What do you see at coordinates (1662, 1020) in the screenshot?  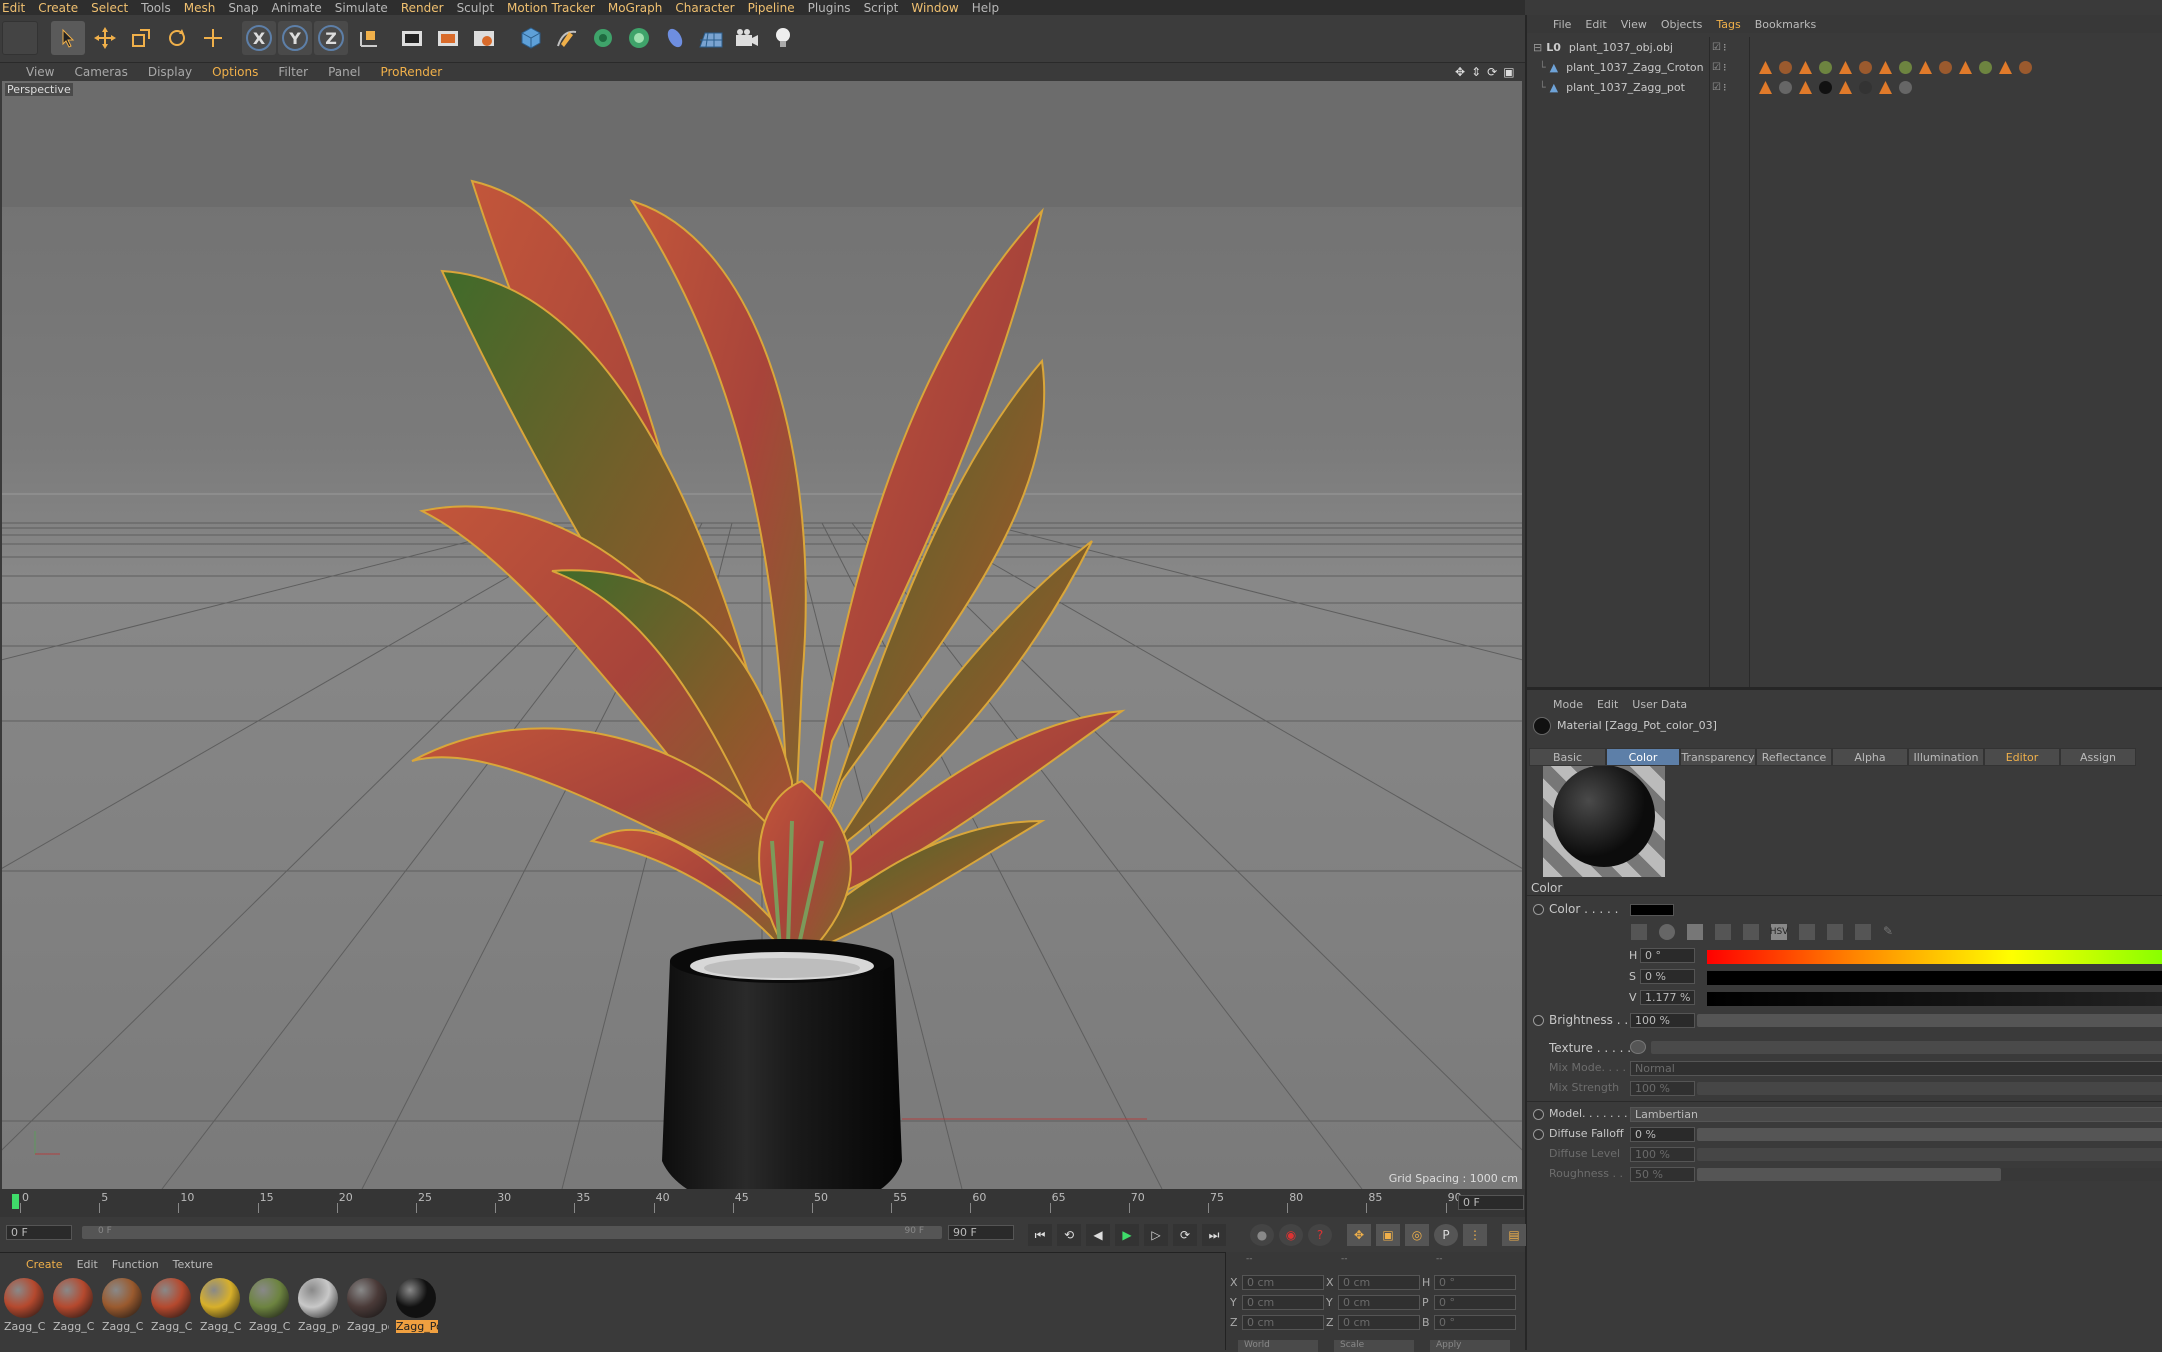 I see `brightness-field: 100 %` at bounding box center [1662, 1020].